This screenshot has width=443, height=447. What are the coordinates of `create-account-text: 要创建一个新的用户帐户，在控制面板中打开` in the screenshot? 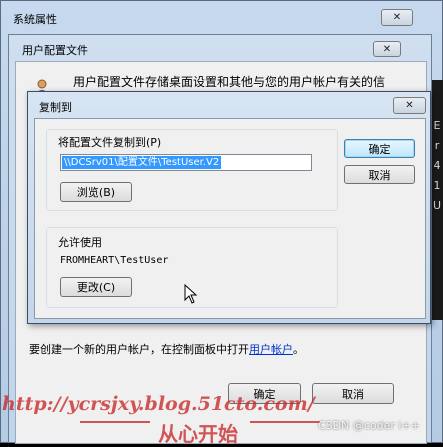 It's located at (139, 349).